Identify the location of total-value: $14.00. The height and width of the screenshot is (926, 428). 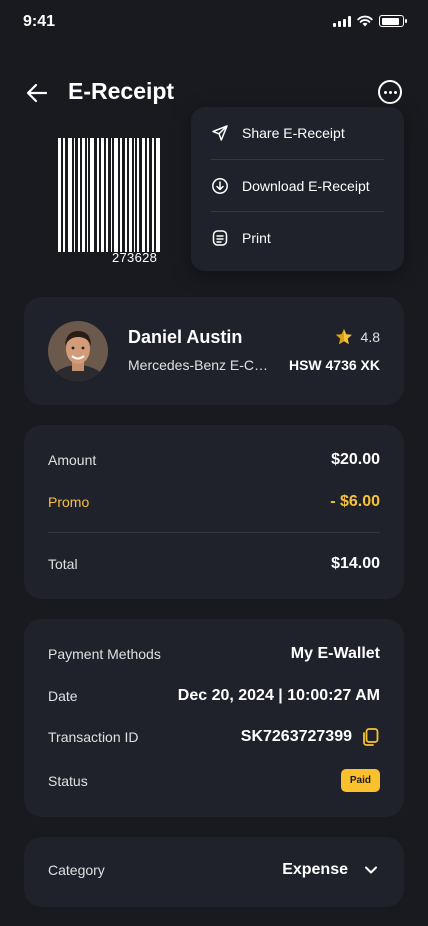
(355, 563).